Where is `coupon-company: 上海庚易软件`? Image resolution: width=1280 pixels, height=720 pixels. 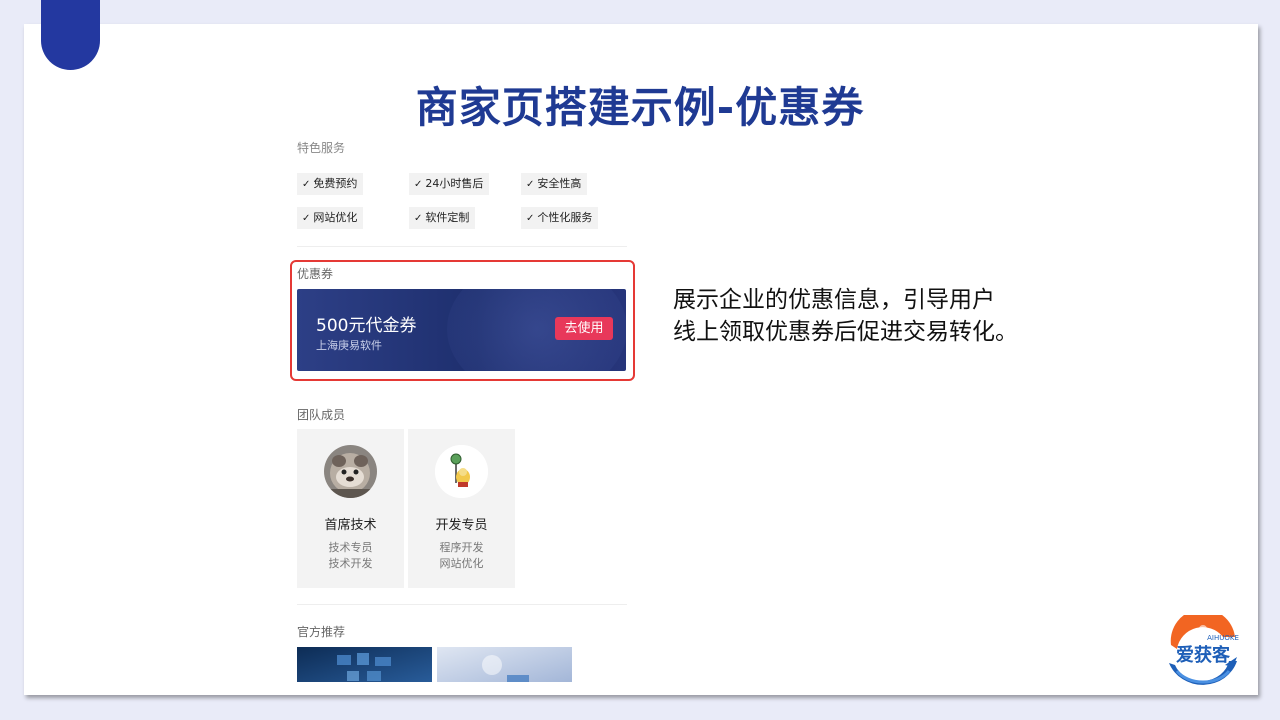 coupon-company: 上海庚易软件 is located at coordinates (349, 345).